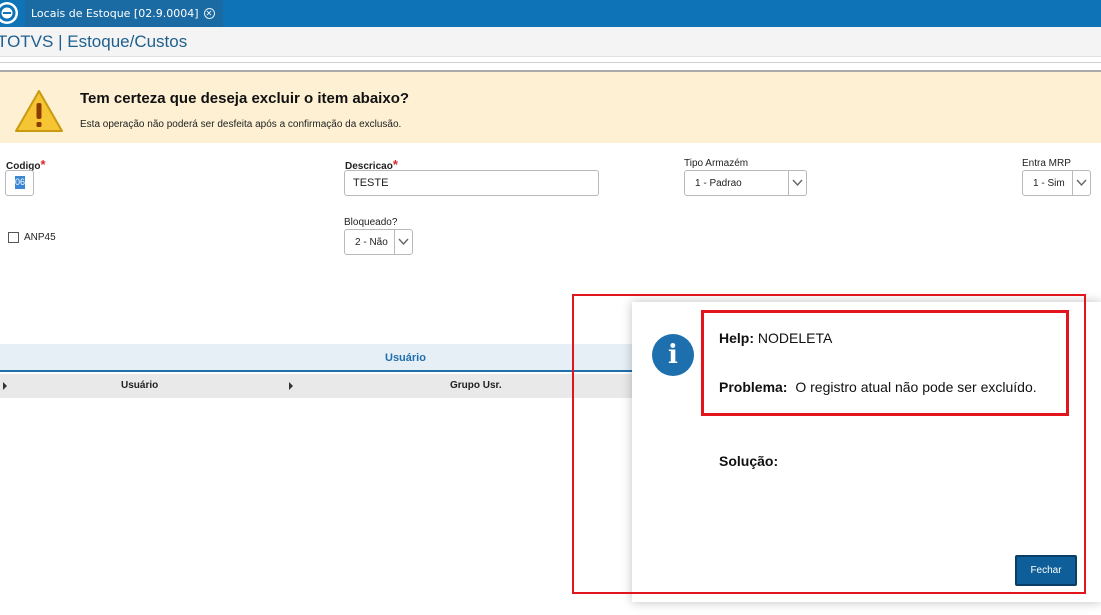 This screenshot has height=615, width=1101. Describe the element at coordinates (405, 358) in the screenshot. I see `grid-title: Usuário` at that location.